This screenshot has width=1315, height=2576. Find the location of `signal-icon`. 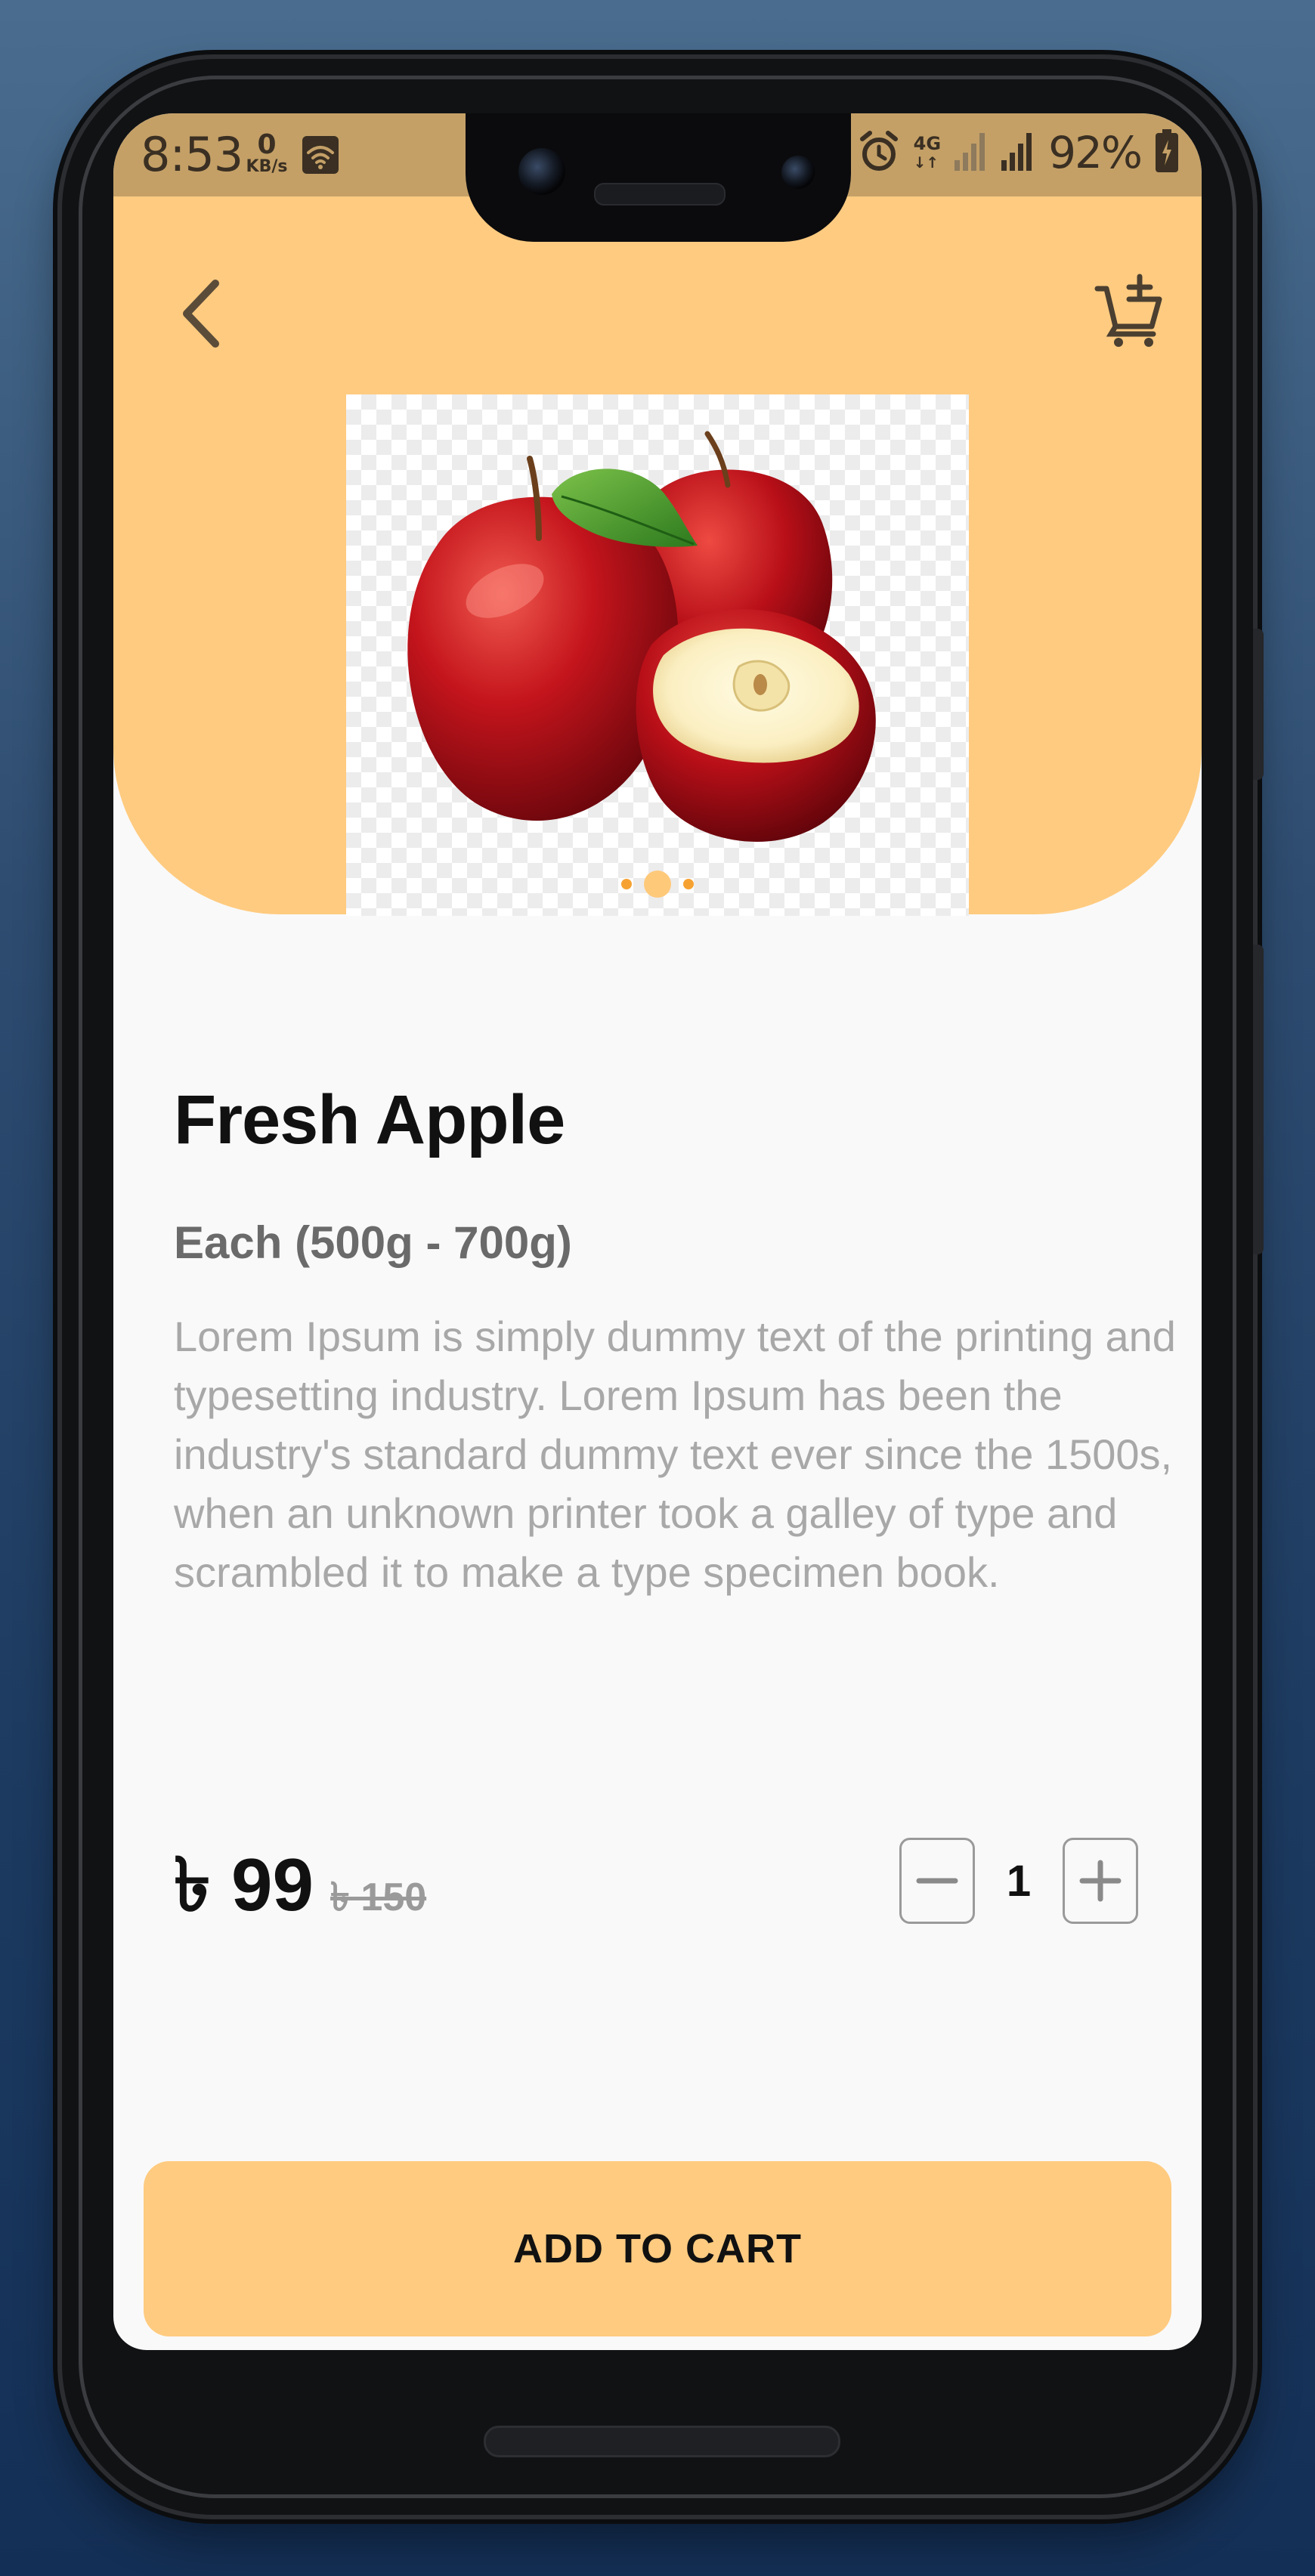

signal-icon is located at coordinates (971, 153).